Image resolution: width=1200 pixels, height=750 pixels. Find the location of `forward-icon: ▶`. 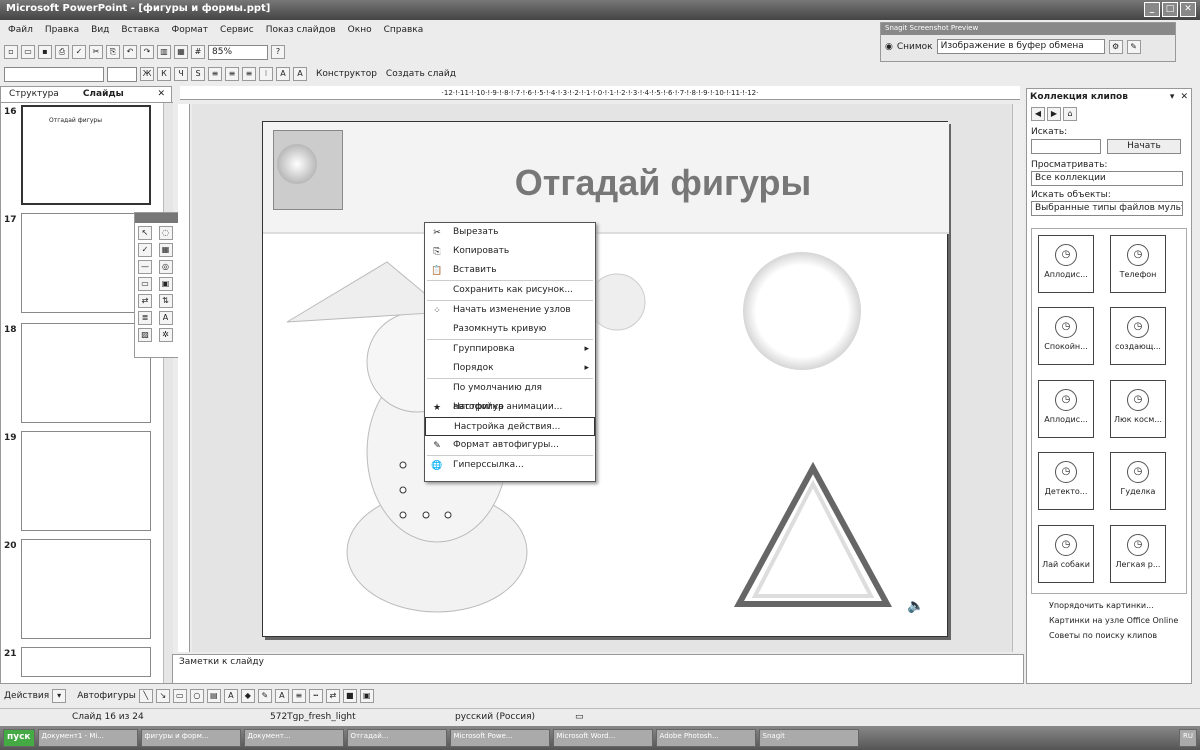

forward-icon: ▶ is located at coordinates (1054, 114).